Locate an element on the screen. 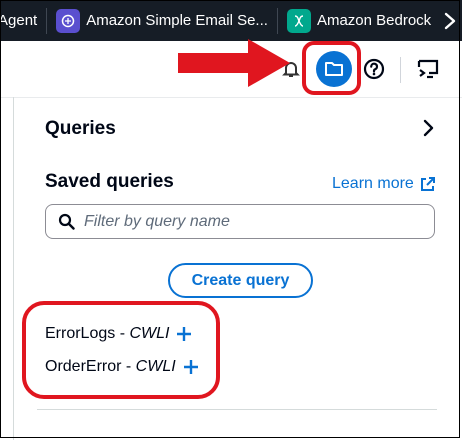  screen-settings-icon is located at coordinates (428, 69).